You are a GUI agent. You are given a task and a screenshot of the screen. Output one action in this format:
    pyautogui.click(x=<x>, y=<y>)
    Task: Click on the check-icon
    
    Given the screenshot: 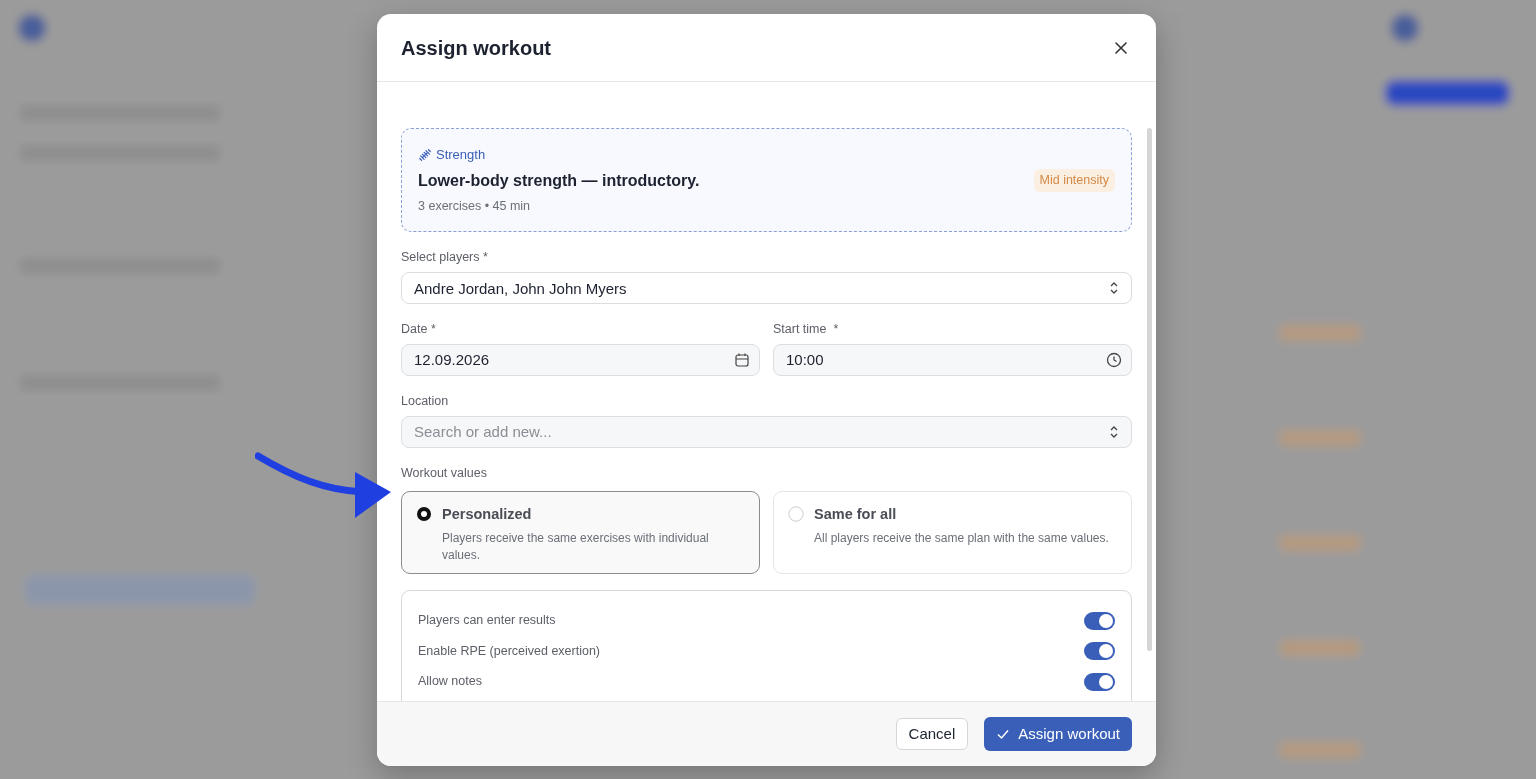 What is the action you would take?
    pyautogui.click(x=1003, y=734)
    